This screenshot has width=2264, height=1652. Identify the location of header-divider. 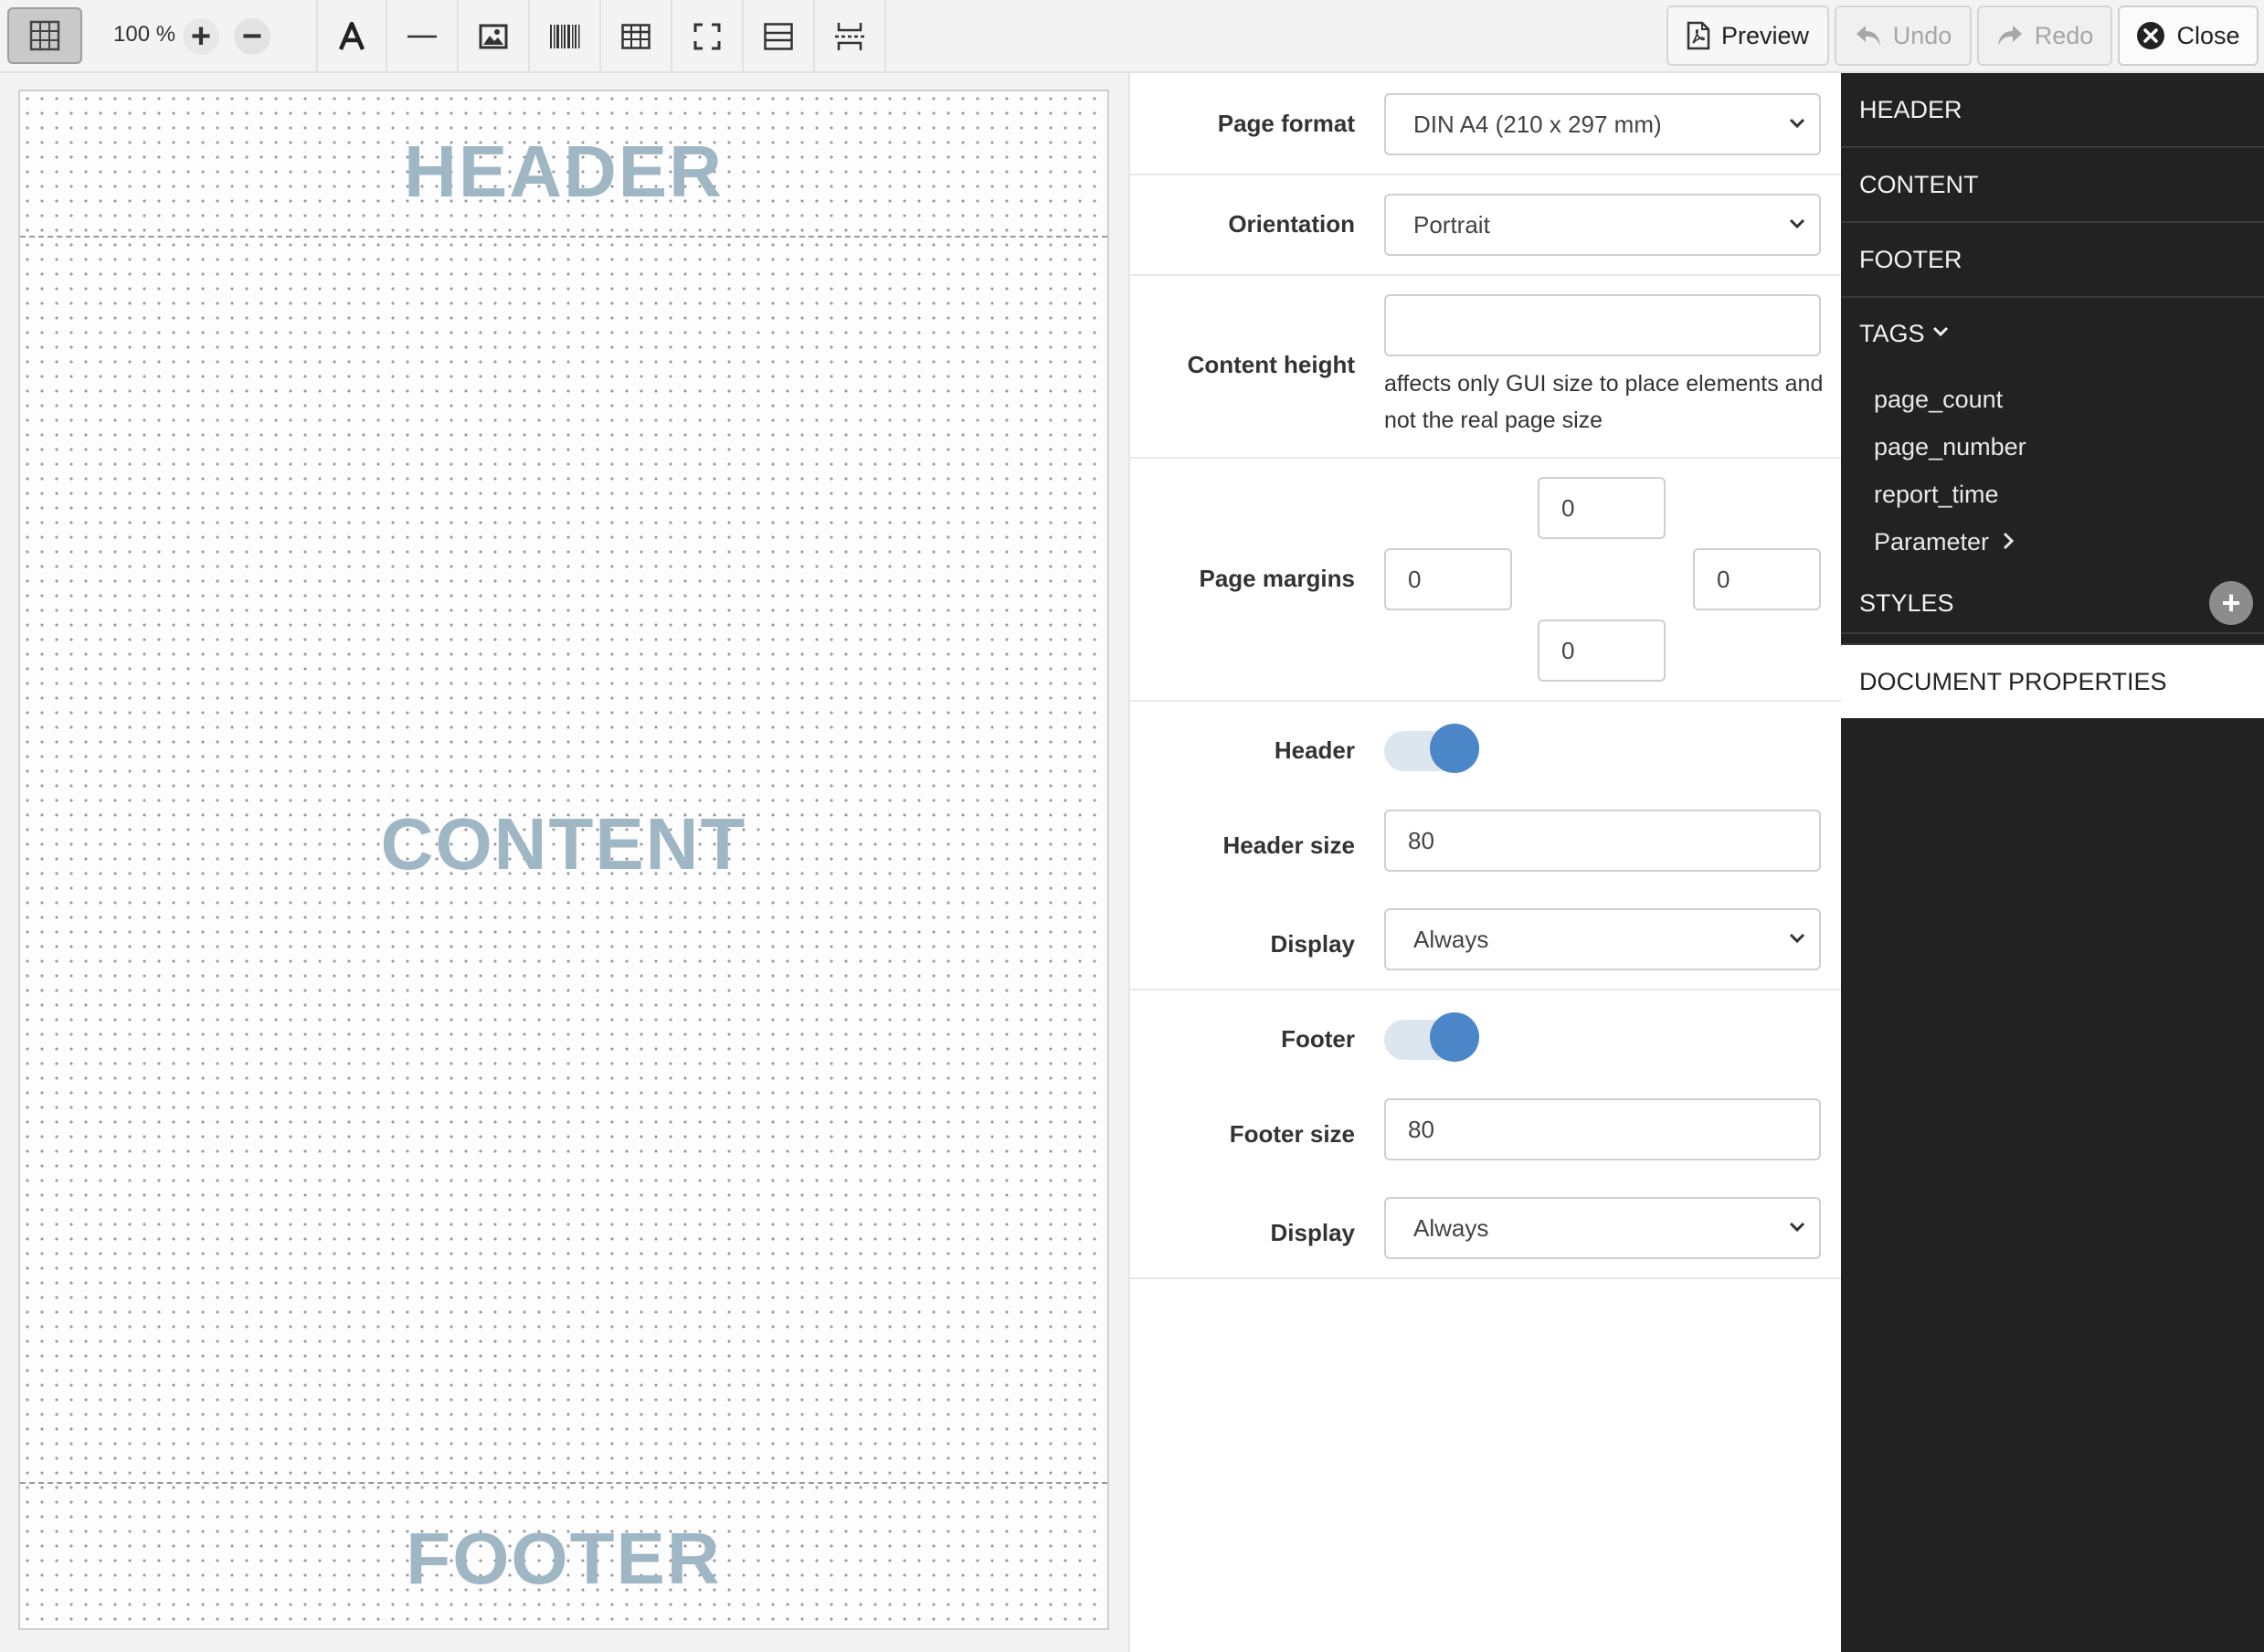
(563, 237).